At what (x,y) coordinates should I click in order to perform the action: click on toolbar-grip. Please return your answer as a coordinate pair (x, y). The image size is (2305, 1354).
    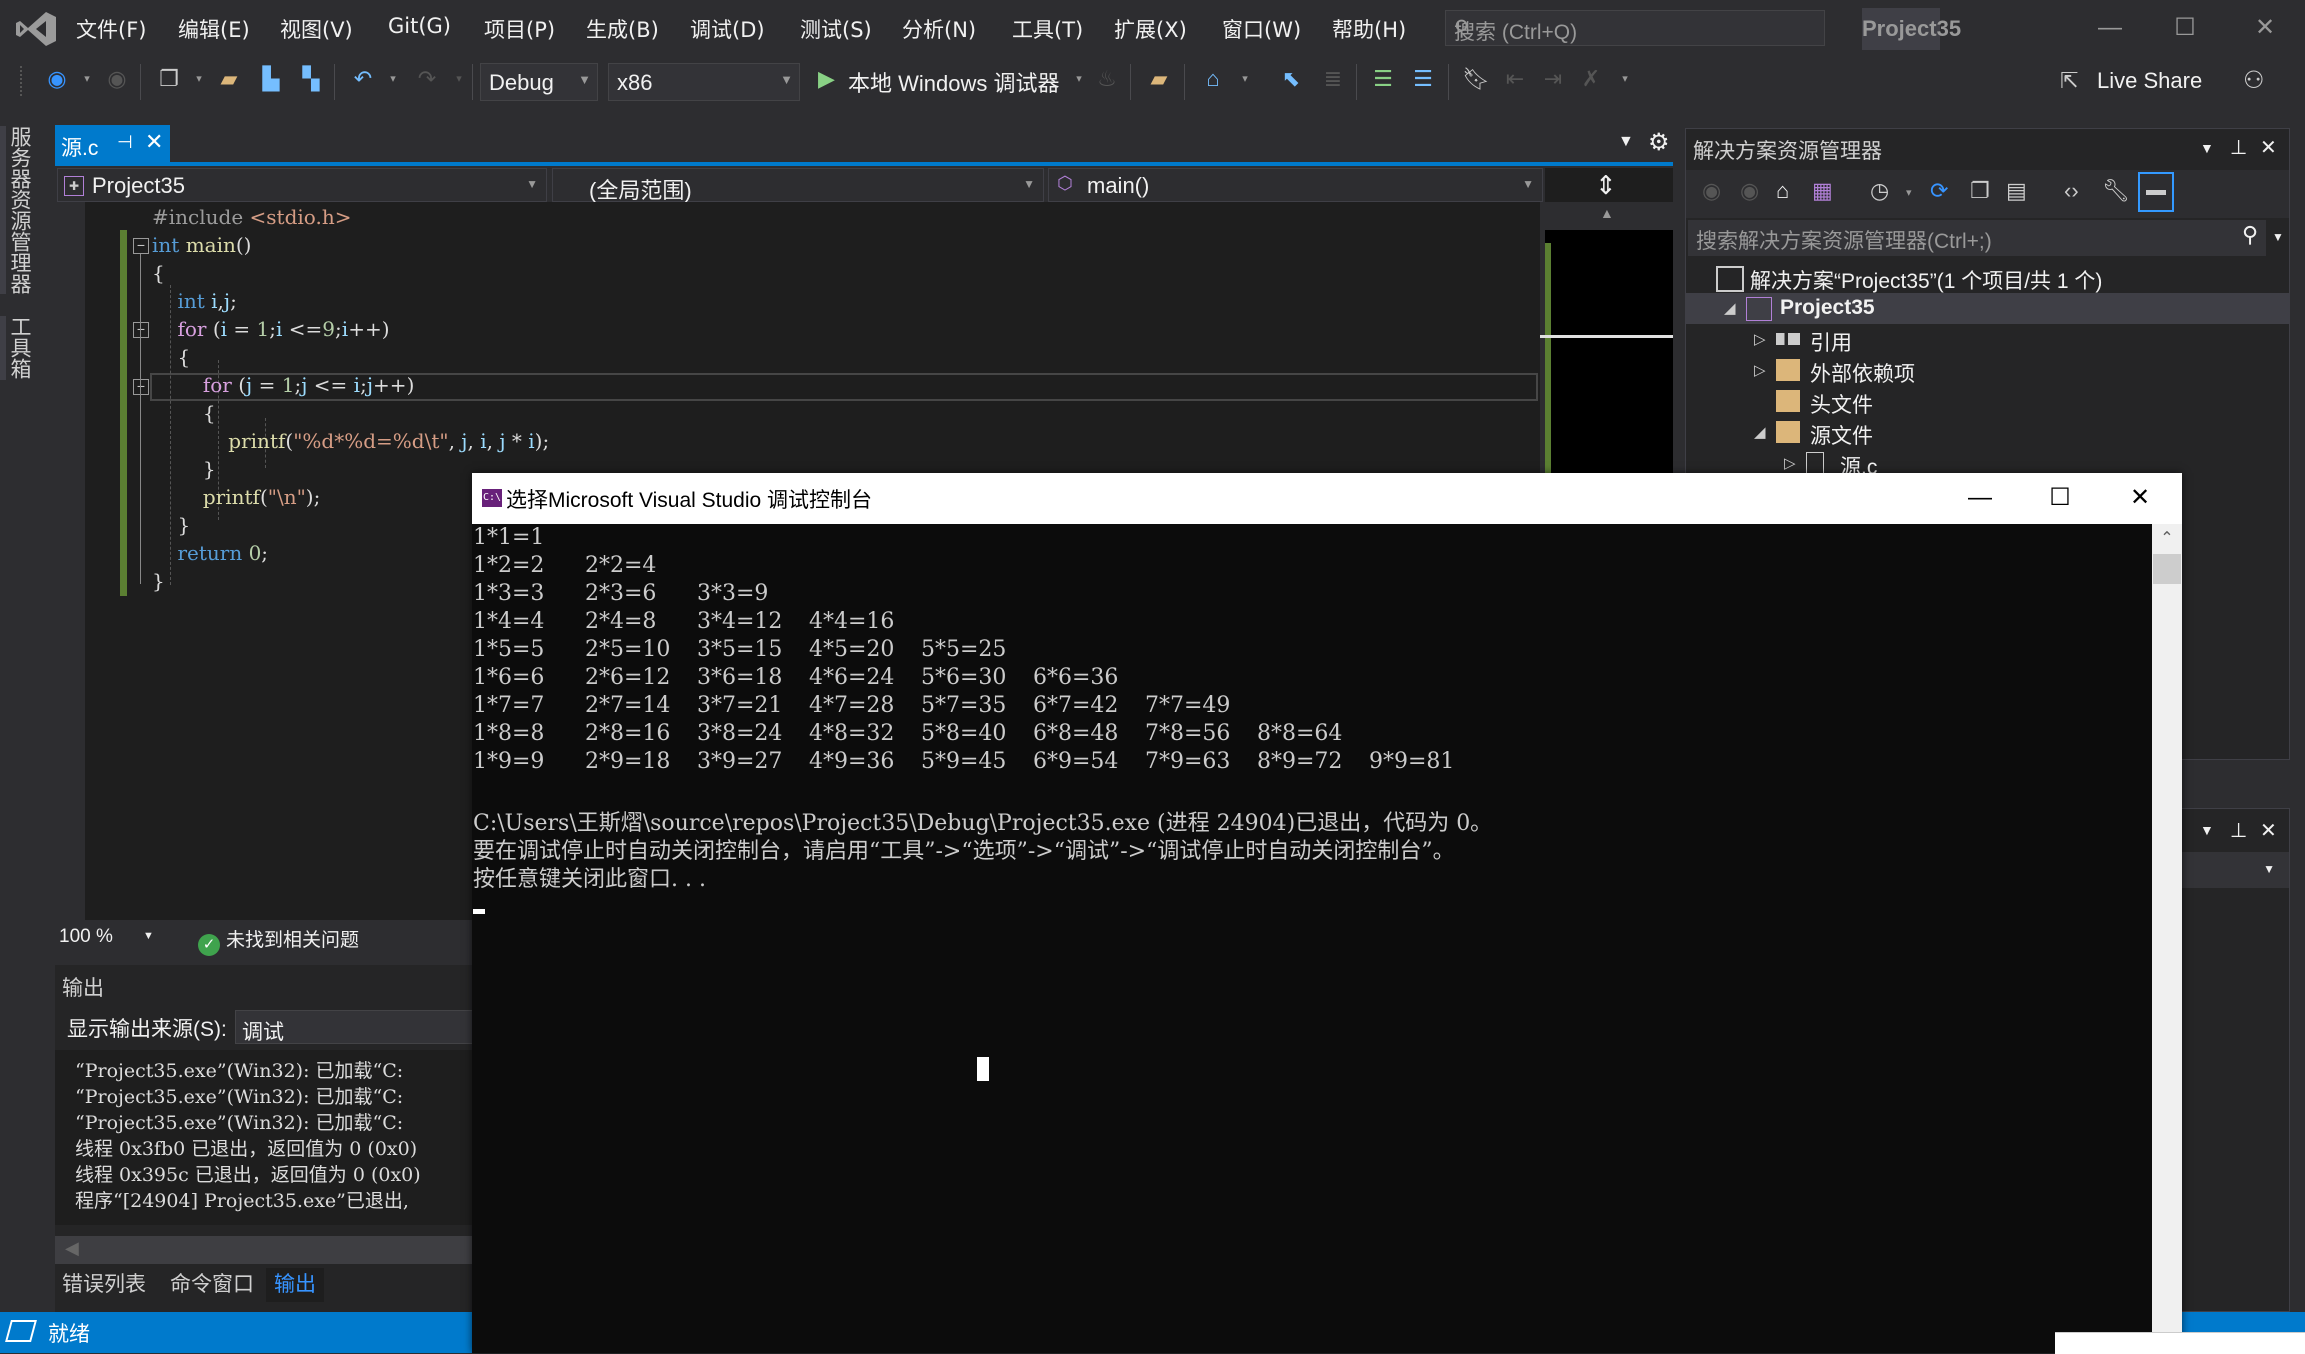
    Looking at the image, I should click on (23, 81).